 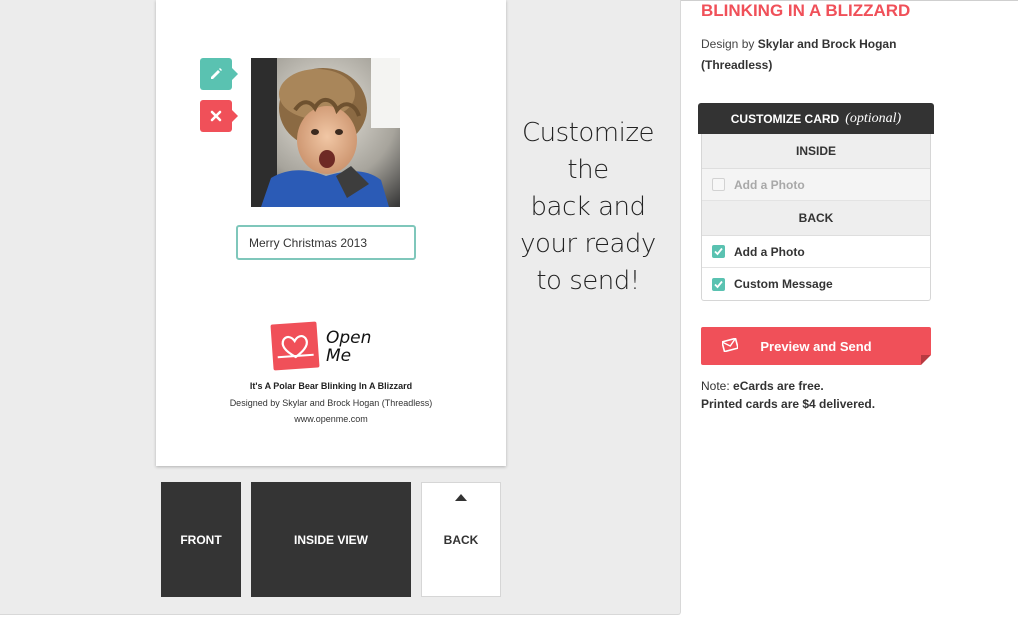 What do you see at coordinates (769, 184) in the screenshot?
I see `inside-add-photo-label: Add a Photo` at bounding box center [769, 184].